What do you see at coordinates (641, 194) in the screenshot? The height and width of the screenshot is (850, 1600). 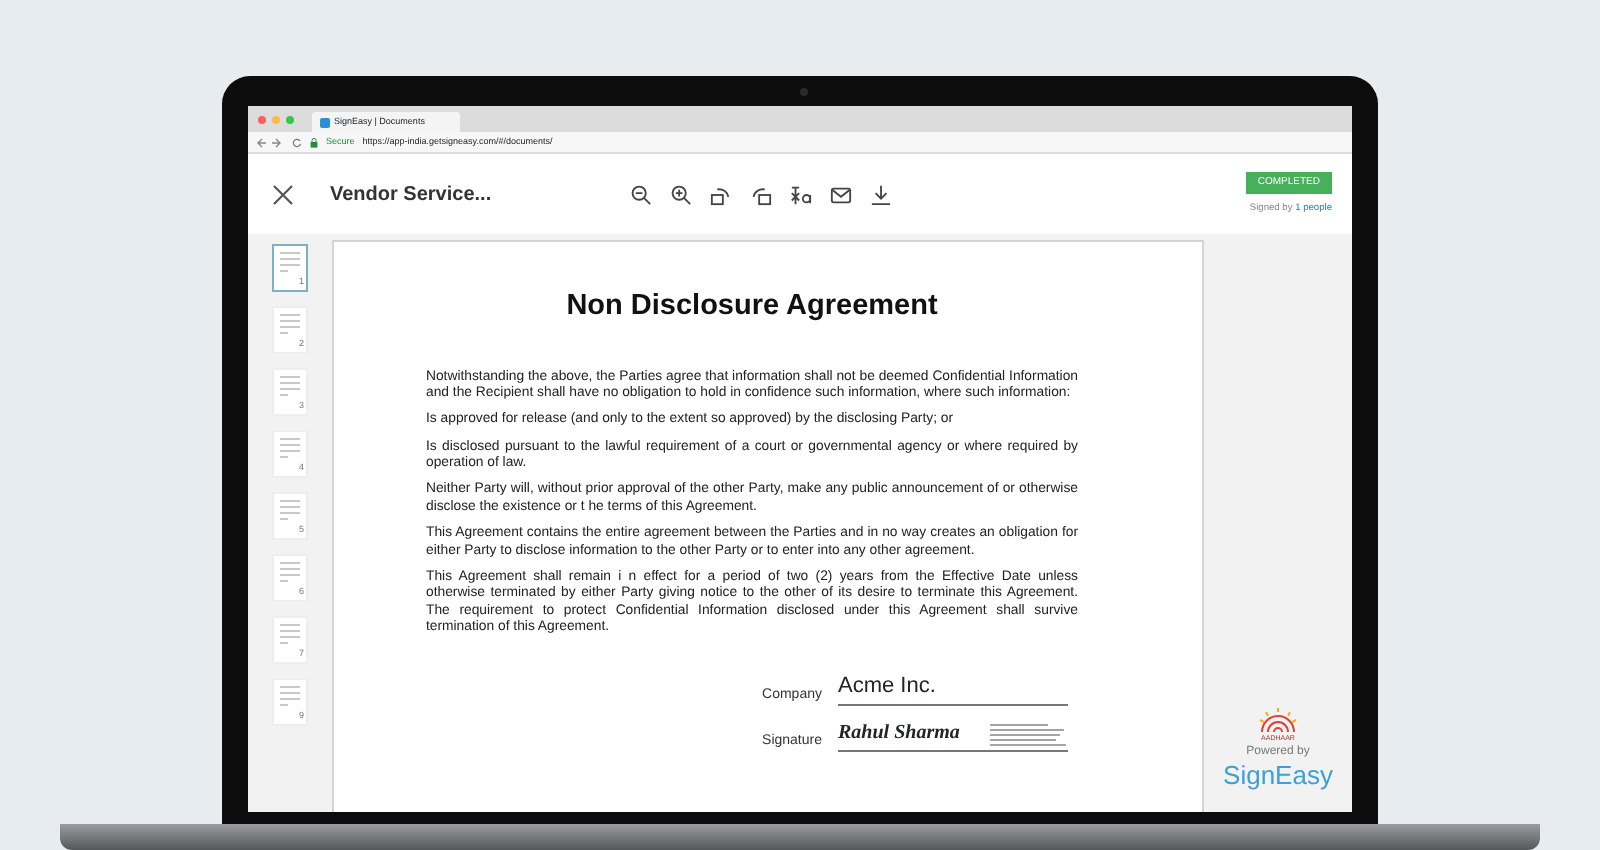 I see `zoom-out-icon` at bounding box center [641, 194].